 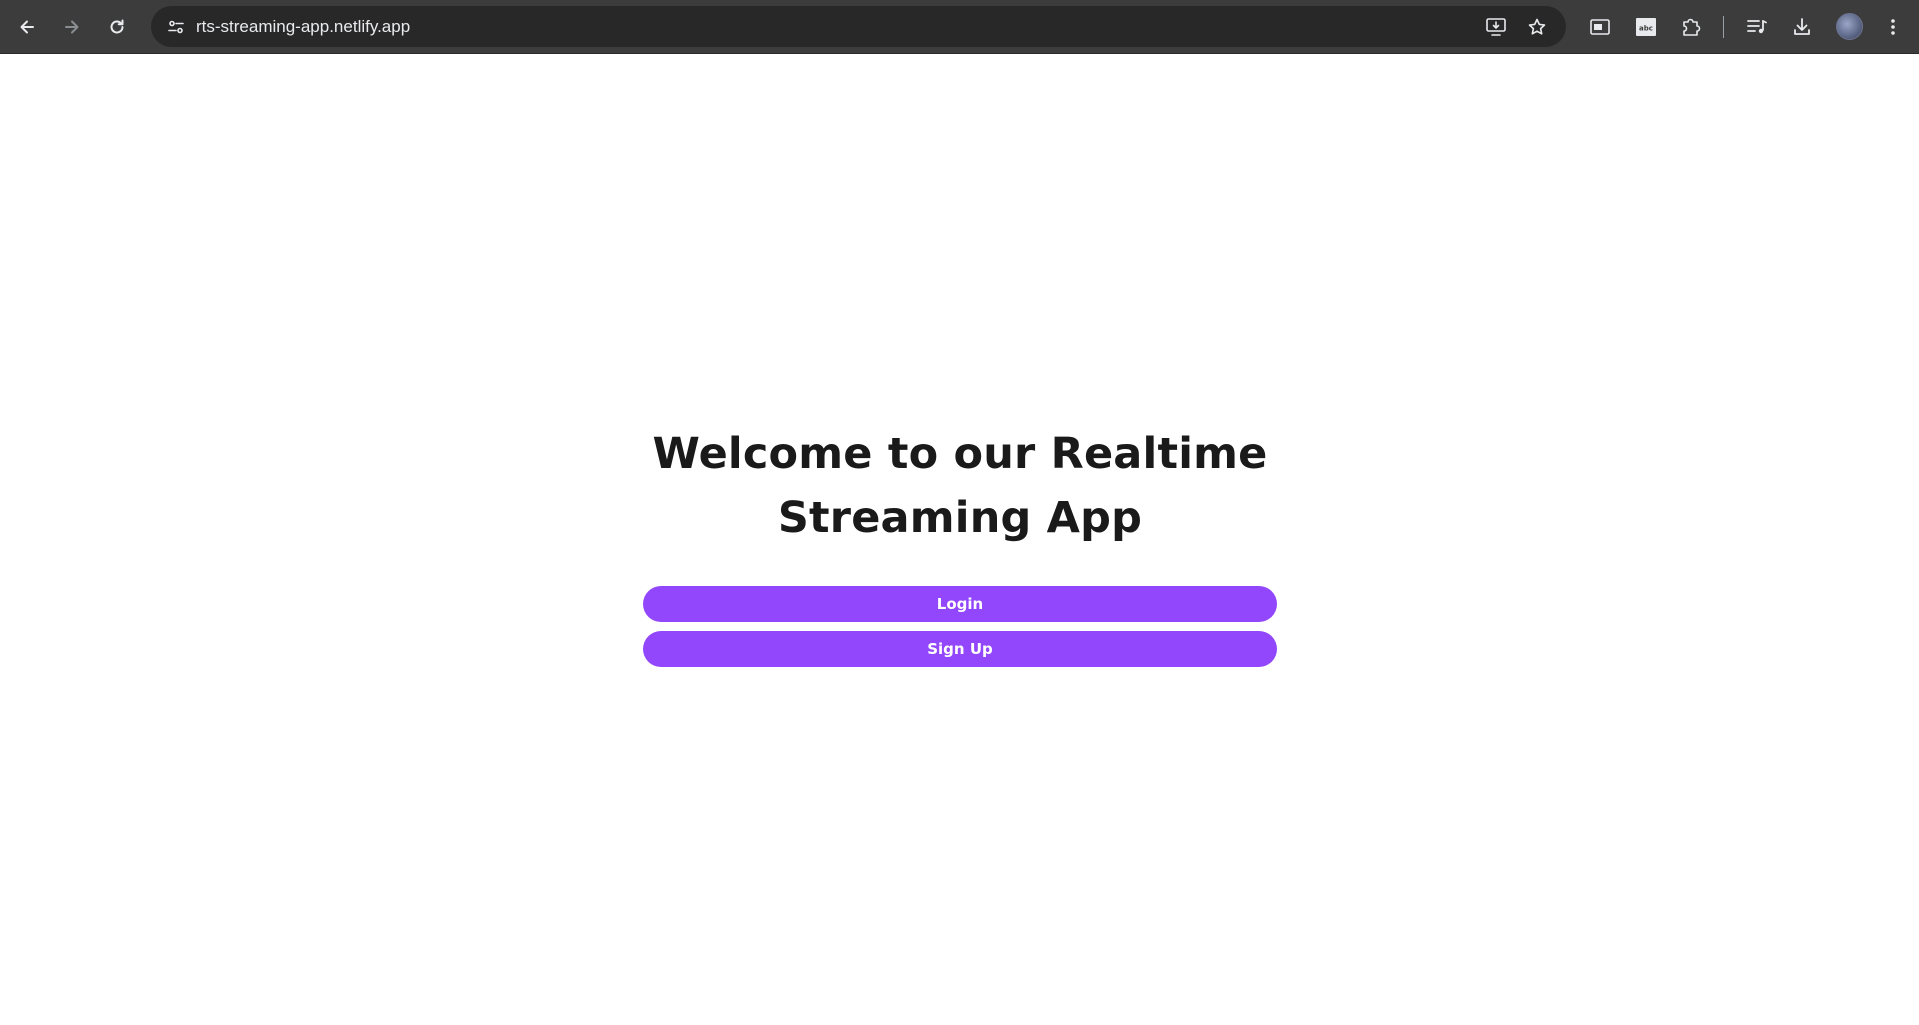 What do you see at coordinates (1757, 27) in the screenshot?
I see `media-controls-icon` at bounding box center [1757, 27].